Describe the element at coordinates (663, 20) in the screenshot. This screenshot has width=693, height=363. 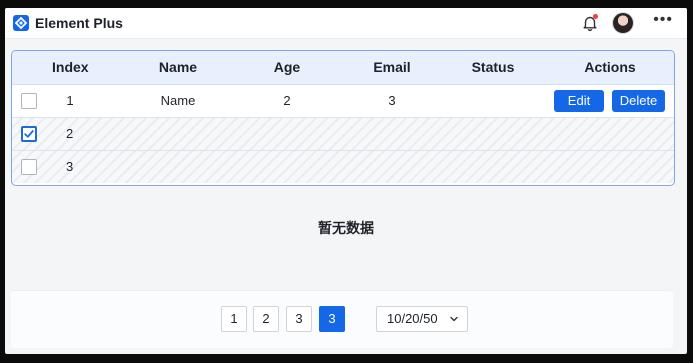
I see `more-horizontal-icon: •••` at that location.